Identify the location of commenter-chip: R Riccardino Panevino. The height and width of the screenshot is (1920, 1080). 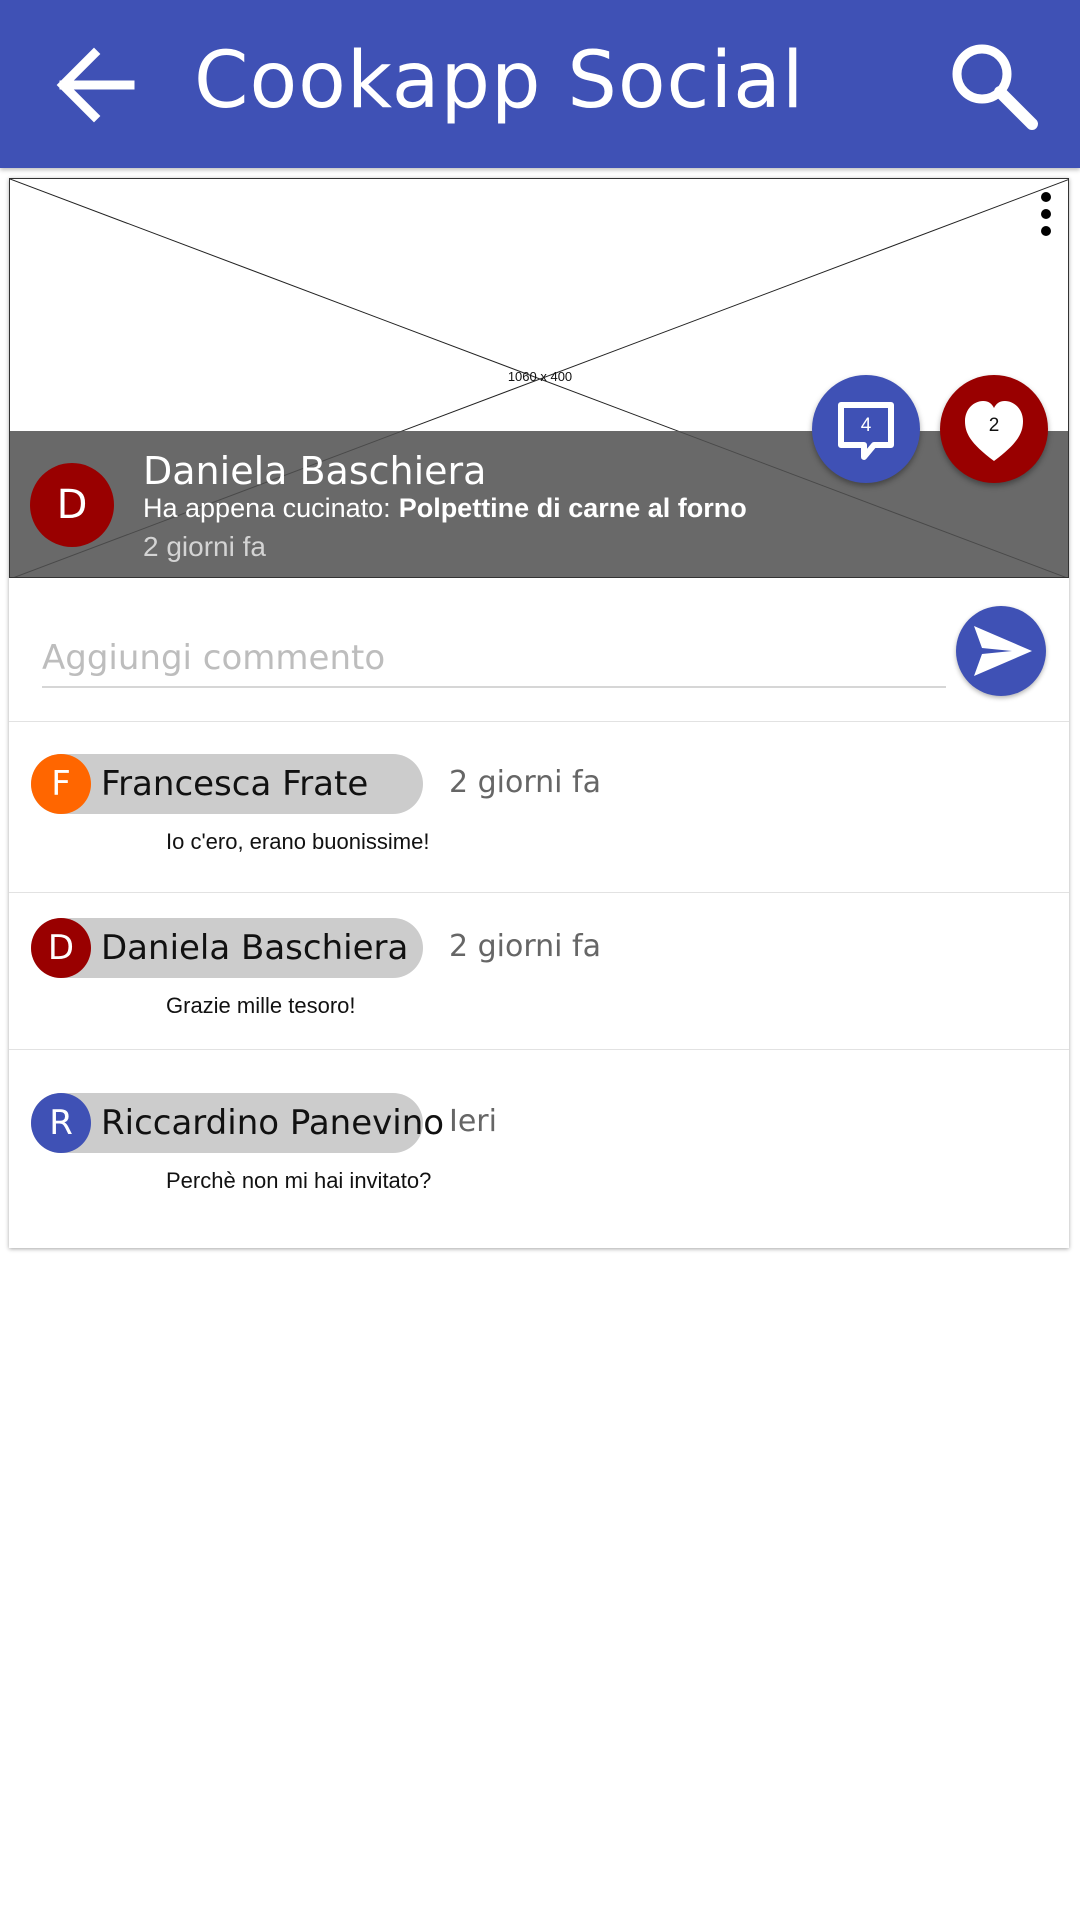
(237, 1123).